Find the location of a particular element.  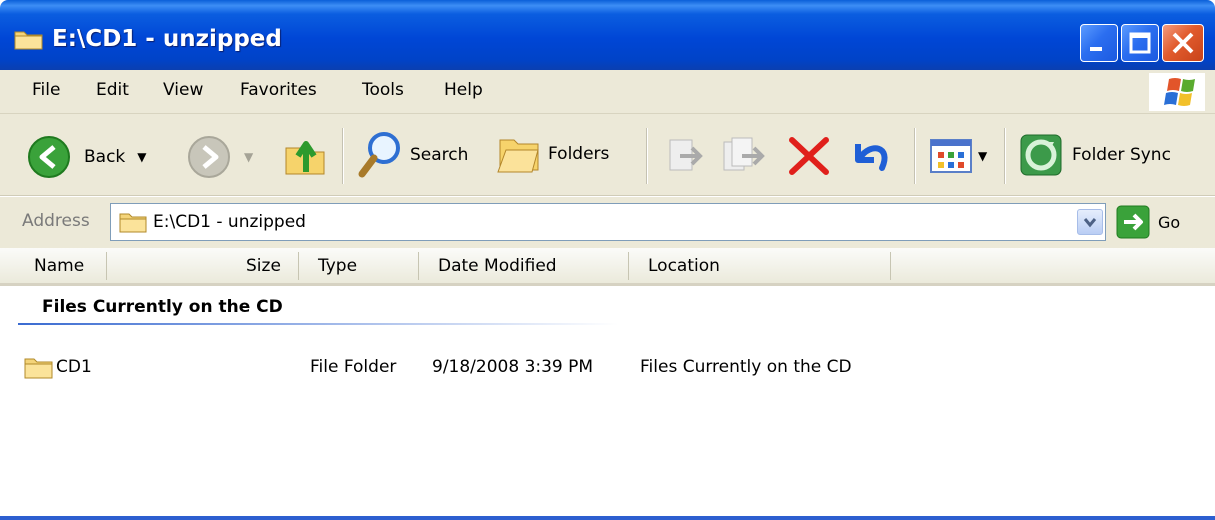

undo-icon is located at coordinates (871, 157).